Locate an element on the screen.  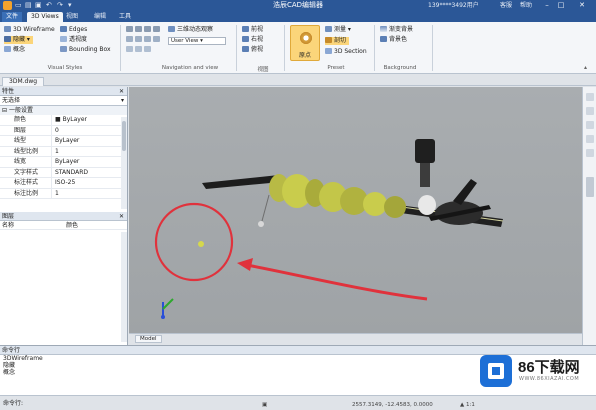
space-station-model is located at coordinates (353, 183).